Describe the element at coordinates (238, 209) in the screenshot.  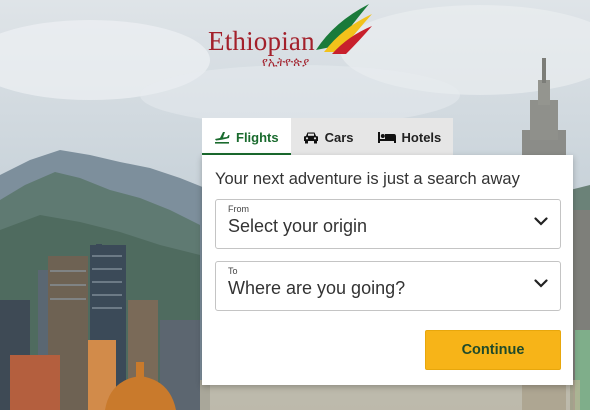
I see `origin-field-label: From` at that location.